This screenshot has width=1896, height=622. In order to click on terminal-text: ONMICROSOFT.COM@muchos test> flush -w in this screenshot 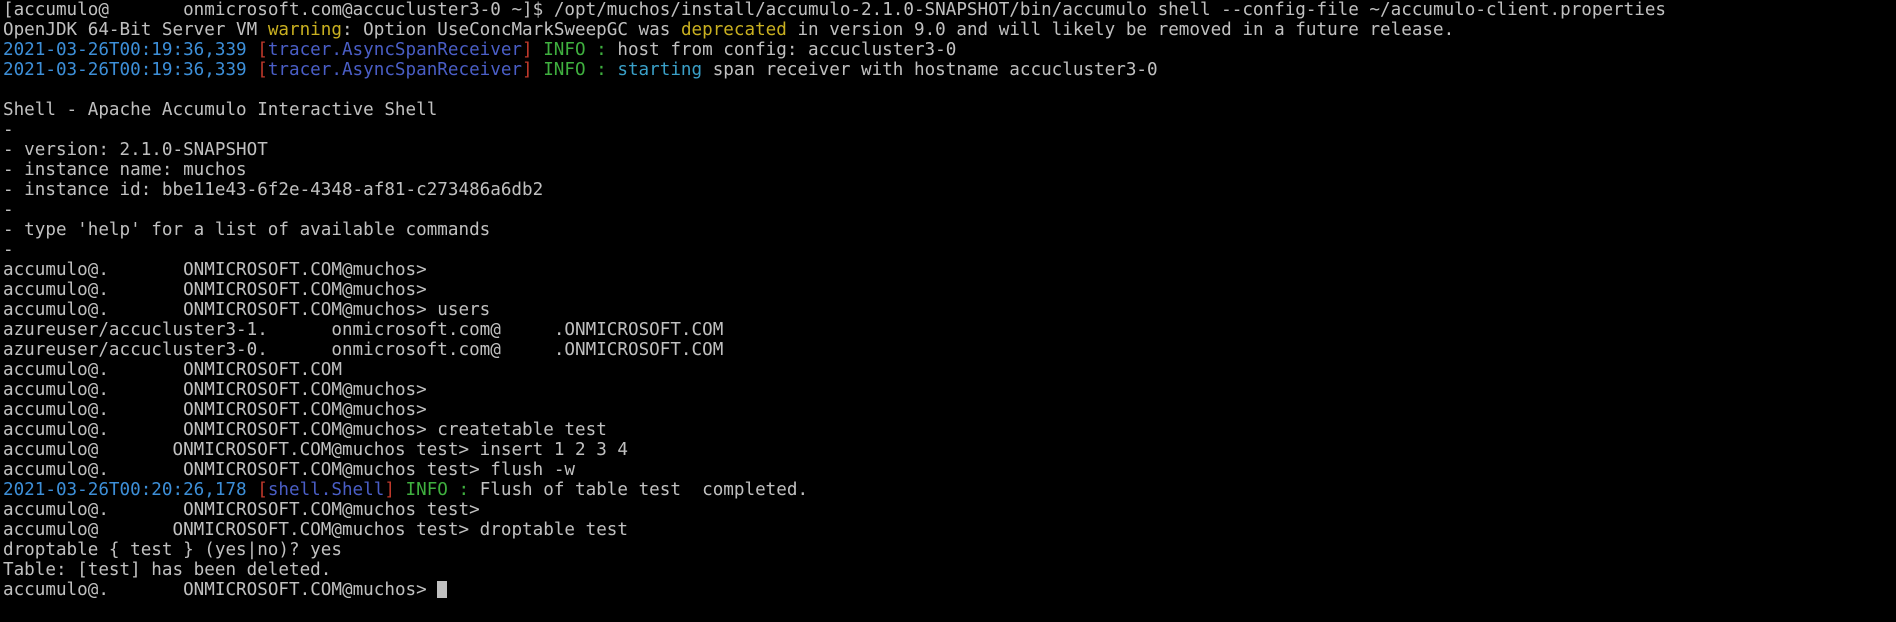, I will do `click(379, 470)`.